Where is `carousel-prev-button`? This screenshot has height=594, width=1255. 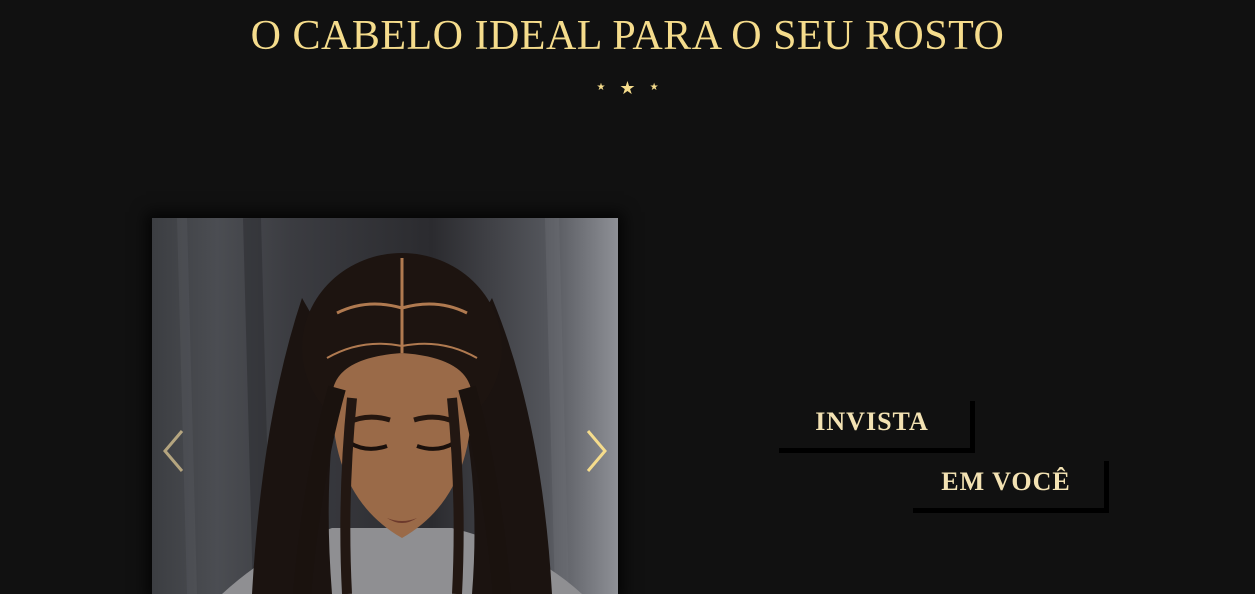 carousel-prev-button is located at coordinates (174, 451).